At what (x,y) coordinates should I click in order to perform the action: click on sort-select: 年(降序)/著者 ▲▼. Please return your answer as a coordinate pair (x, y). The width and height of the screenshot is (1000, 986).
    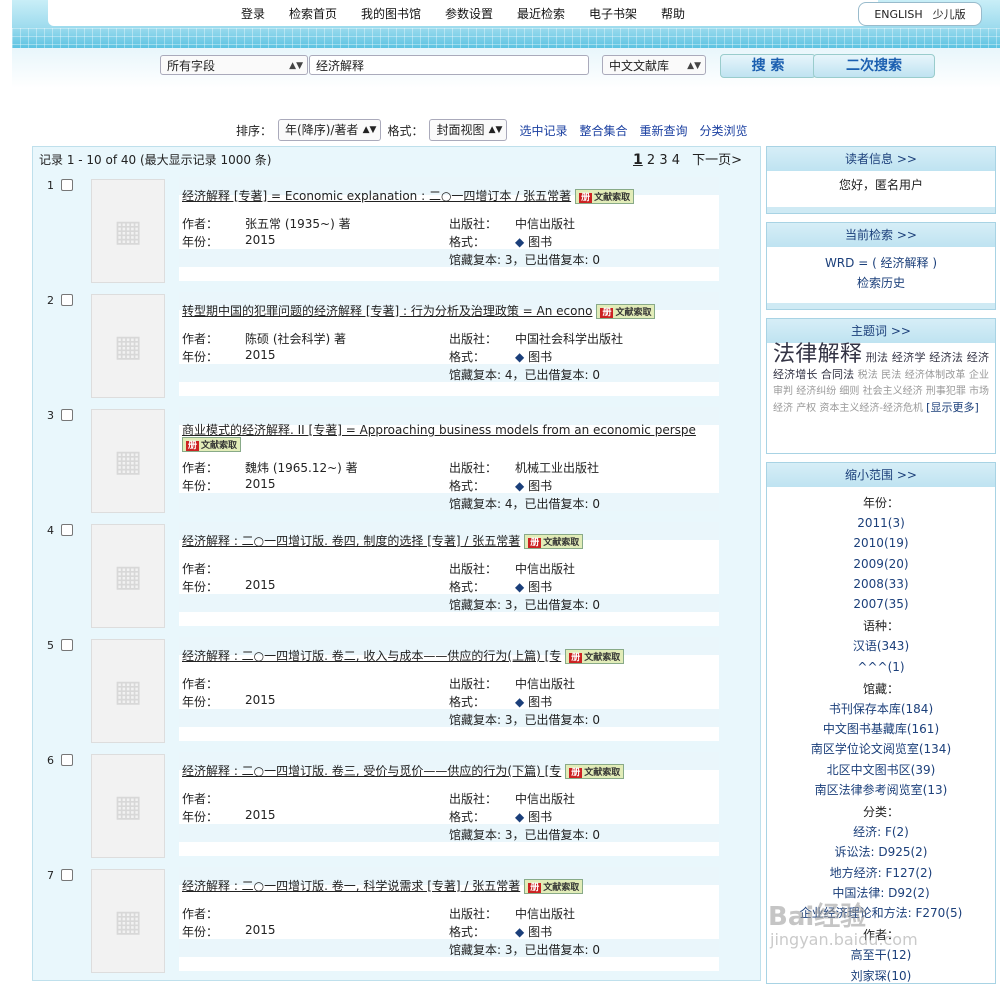
    Looking at the image, I should click on (330, 130).